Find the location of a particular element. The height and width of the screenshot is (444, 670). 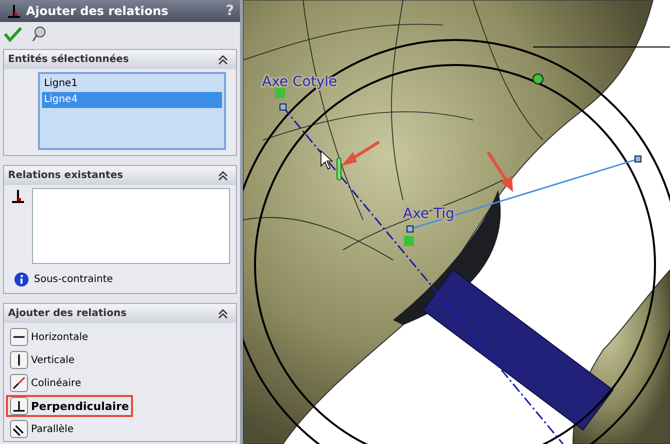

section-title: Entités sélectionnées is located at coordinates (68, 59).